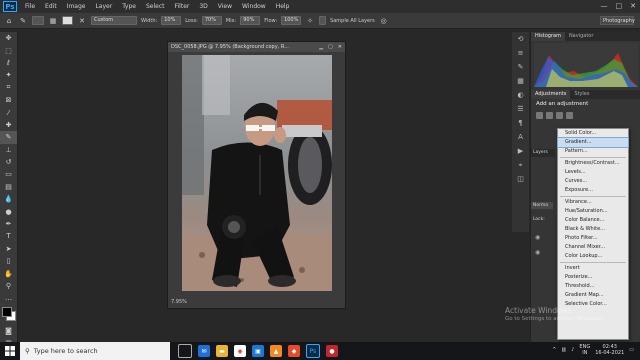  I want to click on current-color-swatch, so click(67, 20).